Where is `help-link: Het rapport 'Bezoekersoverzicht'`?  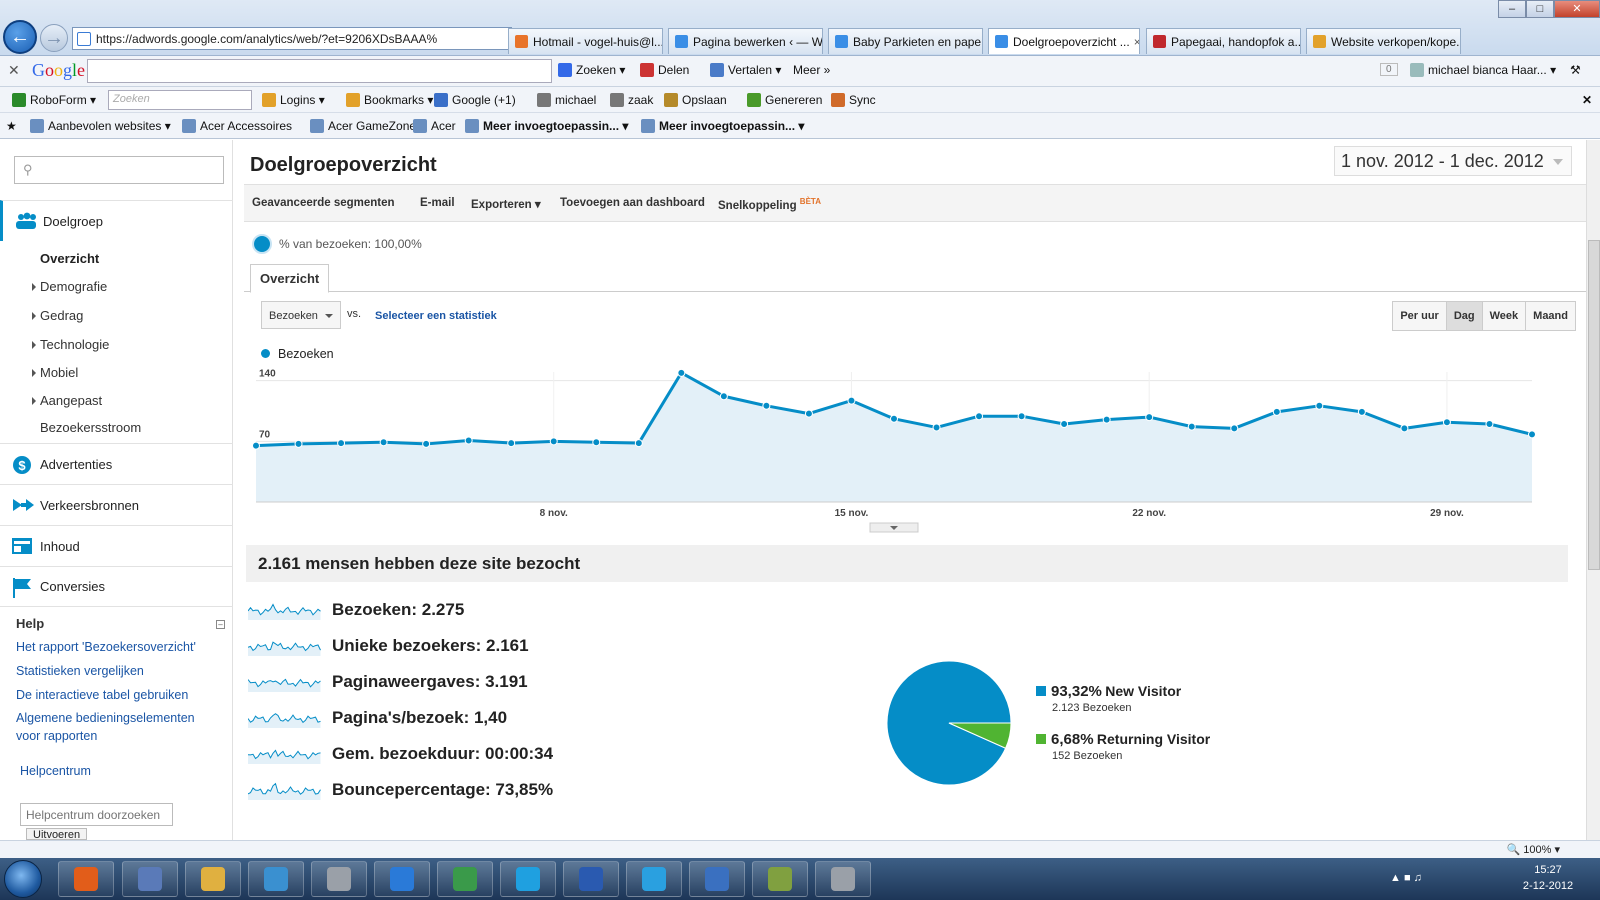 help-link: Het rapport 'Bezoekersoverzicht' is located at coordinates (106, 647).